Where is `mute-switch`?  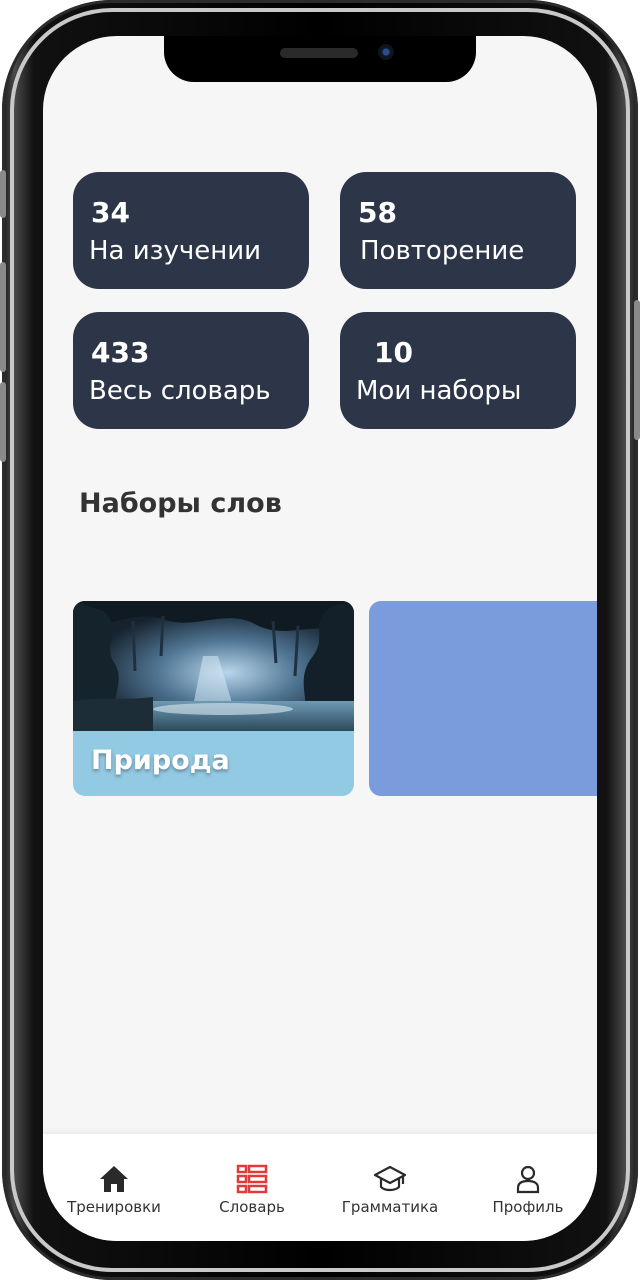
mute-switch is located at coordinates (3, 194).